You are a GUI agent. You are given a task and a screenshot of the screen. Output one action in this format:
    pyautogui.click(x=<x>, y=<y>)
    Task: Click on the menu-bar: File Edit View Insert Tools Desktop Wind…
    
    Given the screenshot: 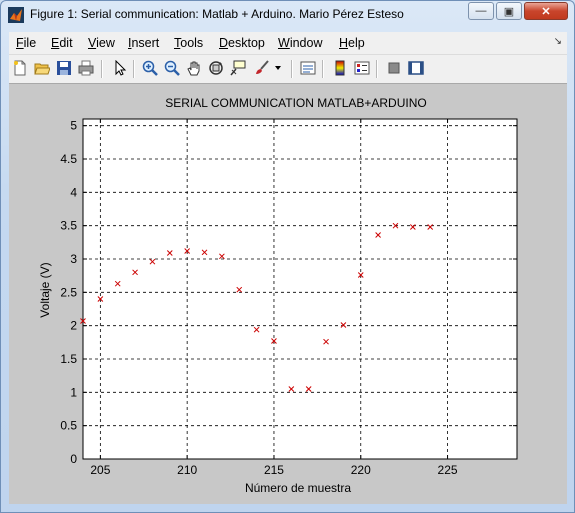 What is the action you would take?
    pyautogui.click(x=288, y=43)
    